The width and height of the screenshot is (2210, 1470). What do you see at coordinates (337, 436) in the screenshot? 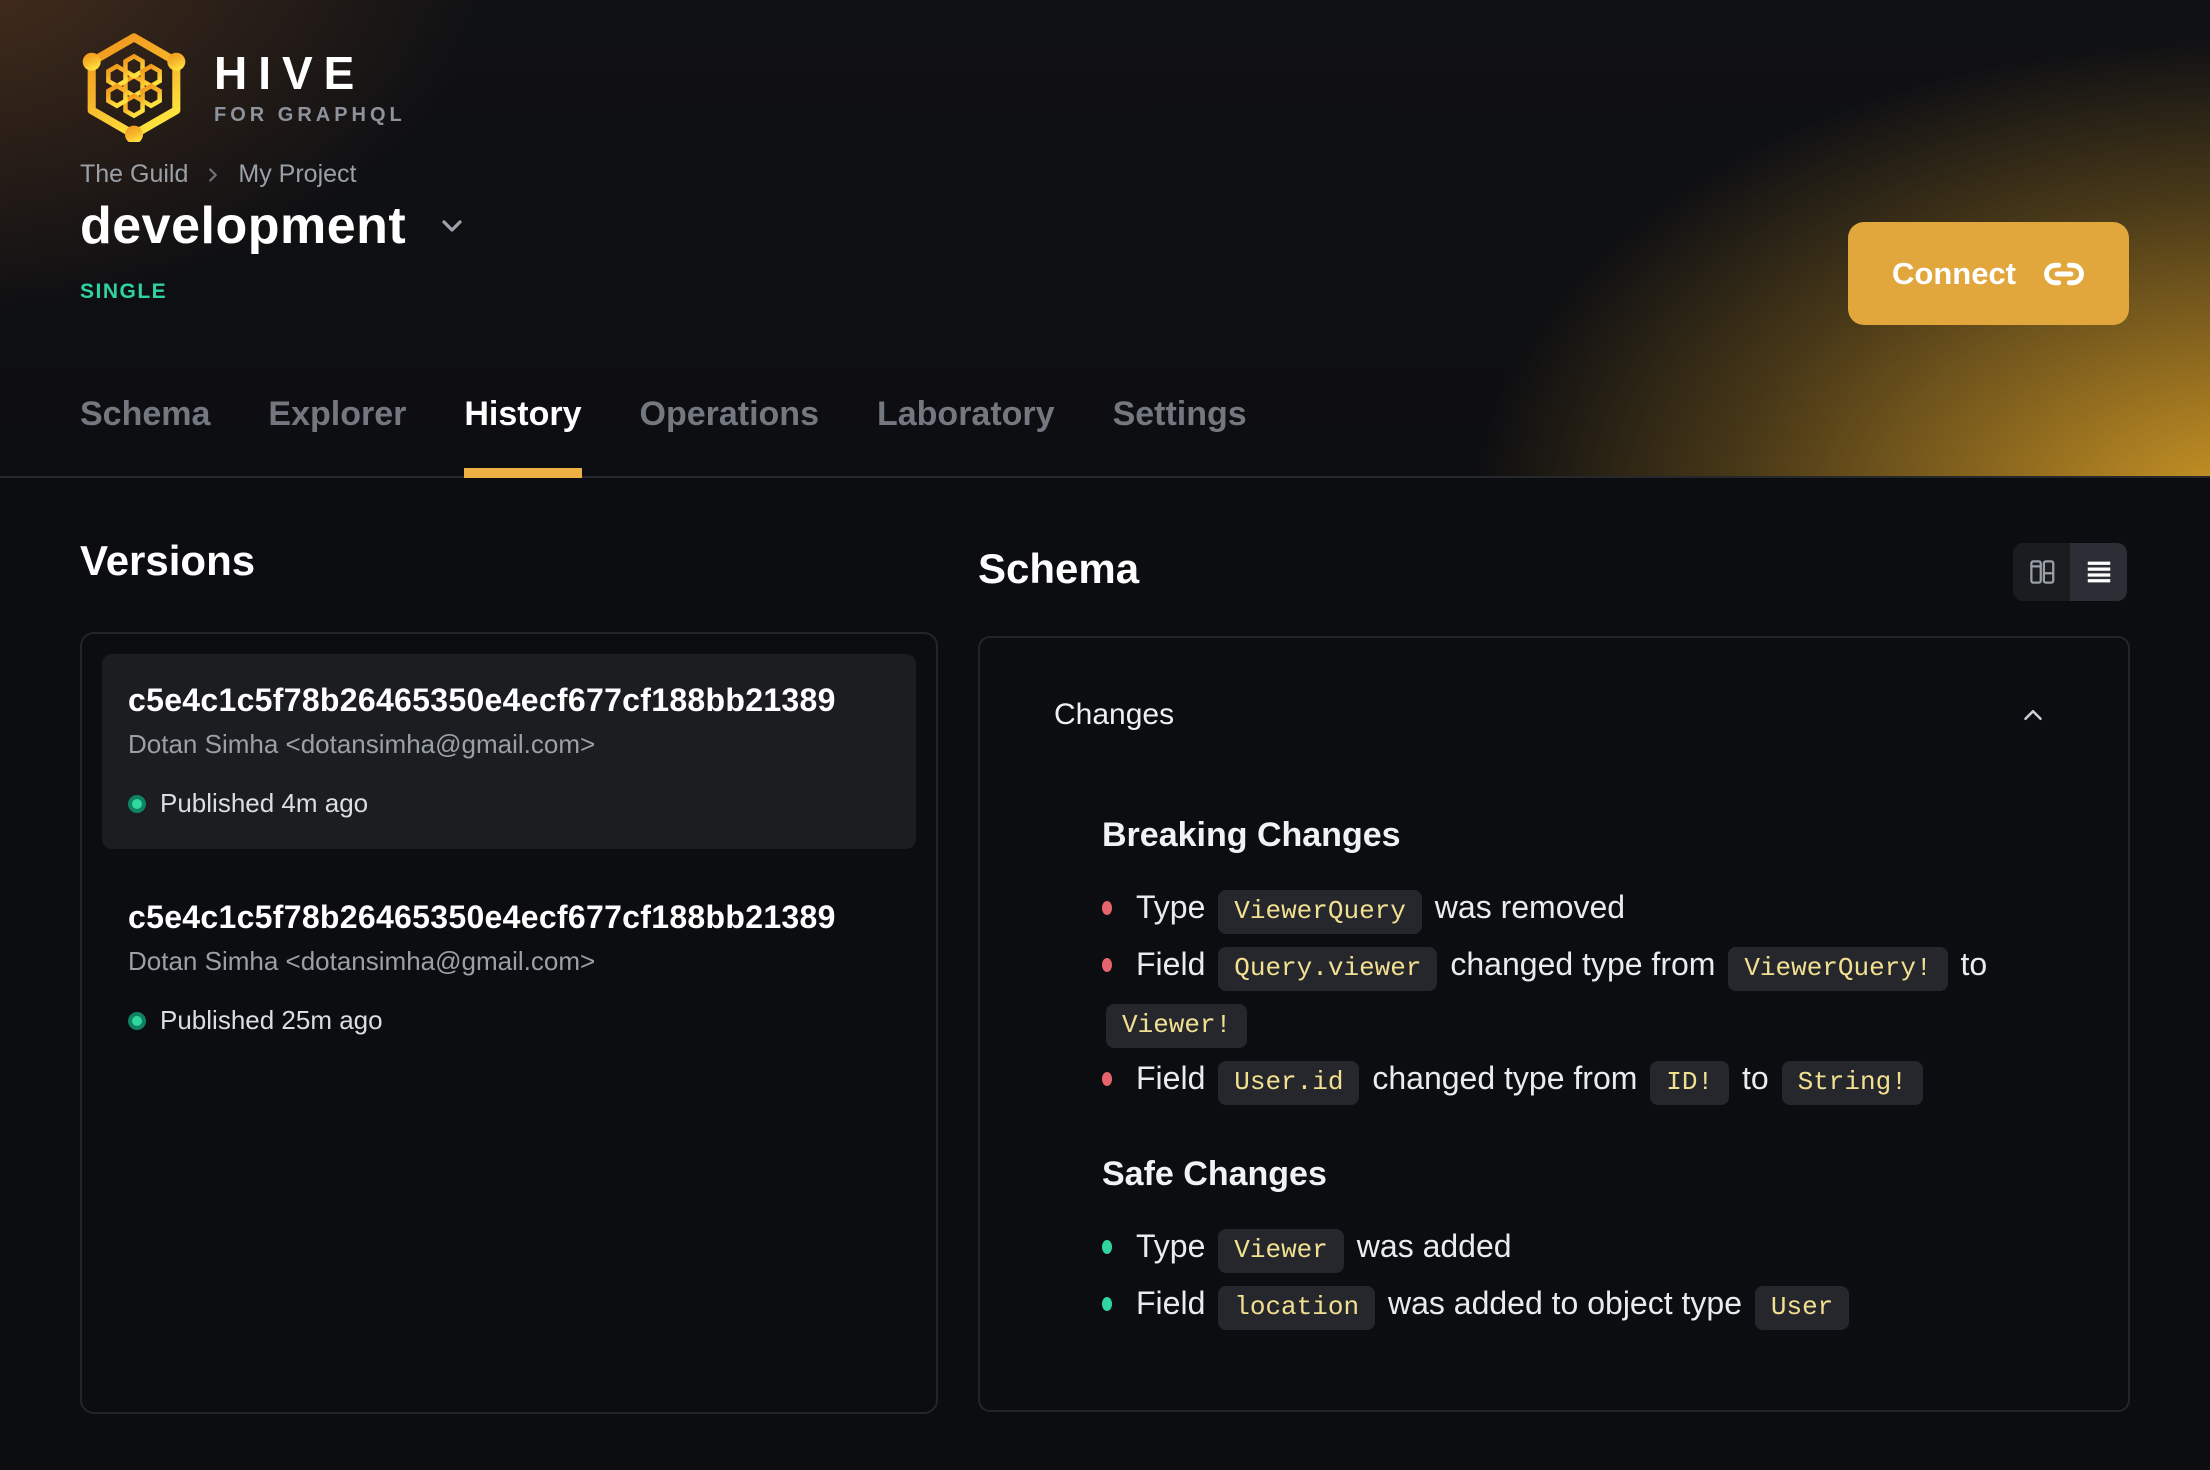
I see `tab-explorer: Explorer` at bounding box center [337, 436].